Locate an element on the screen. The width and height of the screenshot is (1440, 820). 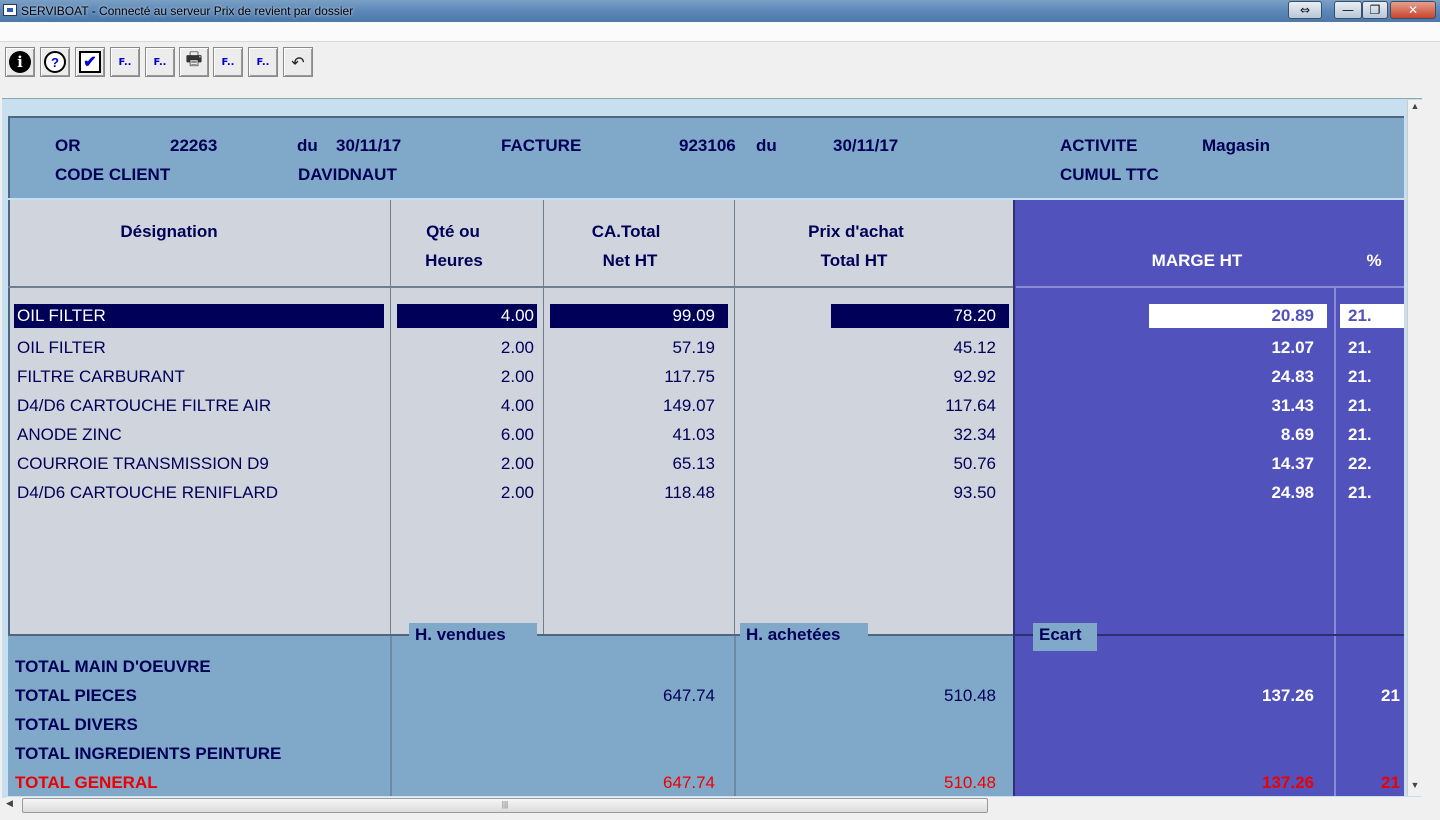
totals-margin-panel is located at coordinates (1208, 715).